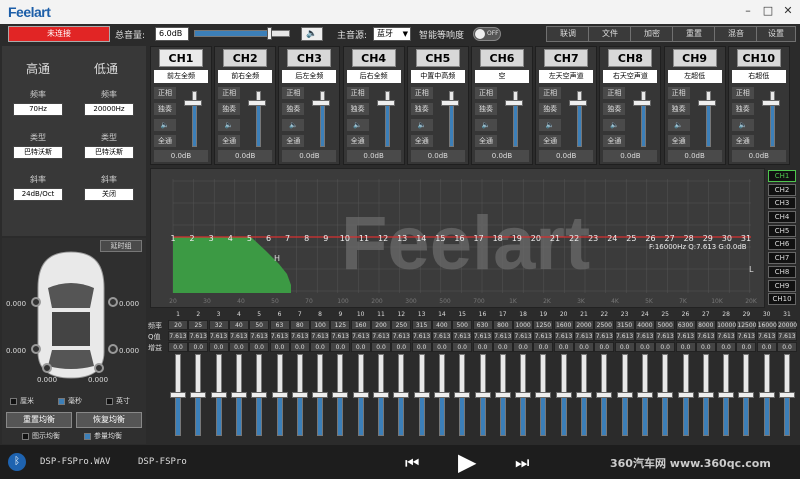 The image size is (800, 479). I want to click on eq-band-freq-input: 12500, so click(746, 325).